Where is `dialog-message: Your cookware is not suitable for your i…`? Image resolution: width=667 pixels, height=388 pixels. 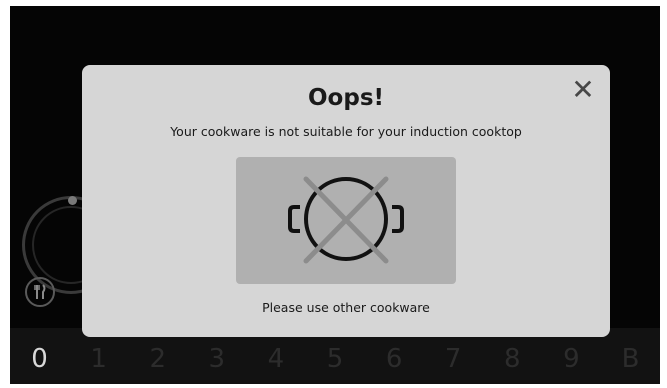
dialog-message: Your cookware is not suitable for your i… is located at coordinates (346, 131).